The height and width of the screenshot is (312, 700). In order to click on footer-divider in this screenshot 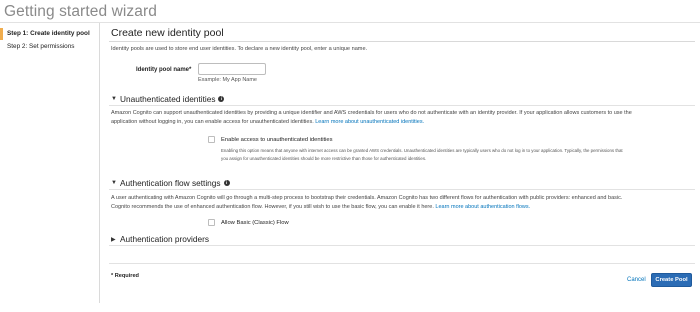, I will do `click(402, 263)`.